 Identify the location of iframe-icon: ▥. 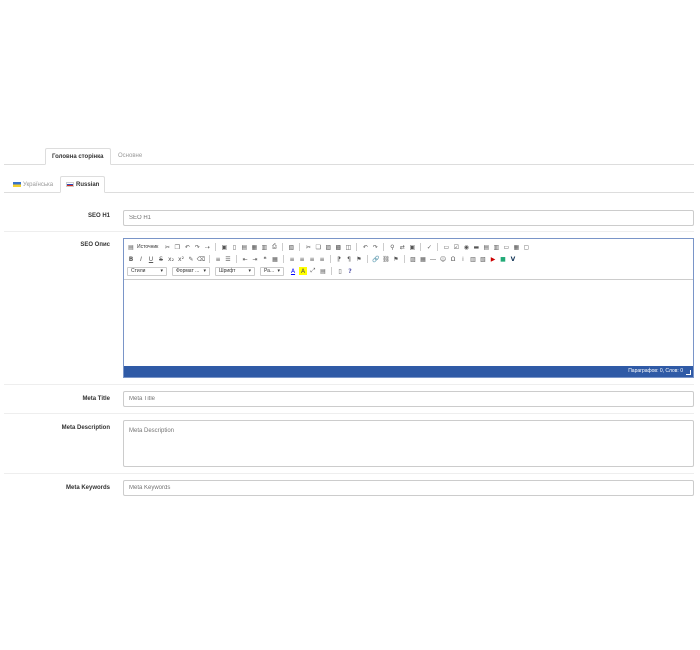
(473, 259).